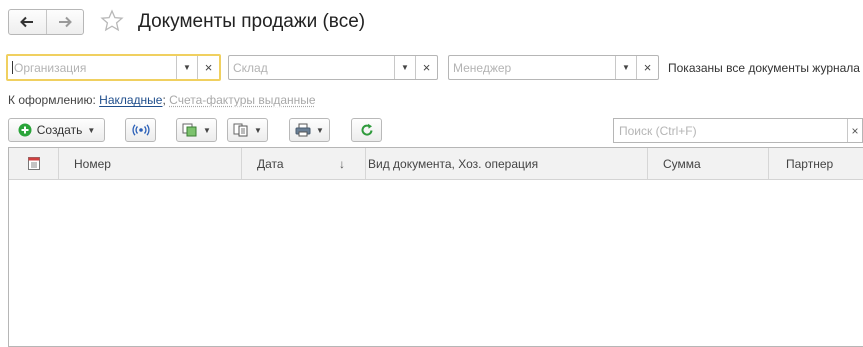 The width and height of the screenshot is (863, 347). What do you see at coordinates (130, 100) in the screenshot?
I see `link-invoices: Накладные` at bounding box center [130, 100].